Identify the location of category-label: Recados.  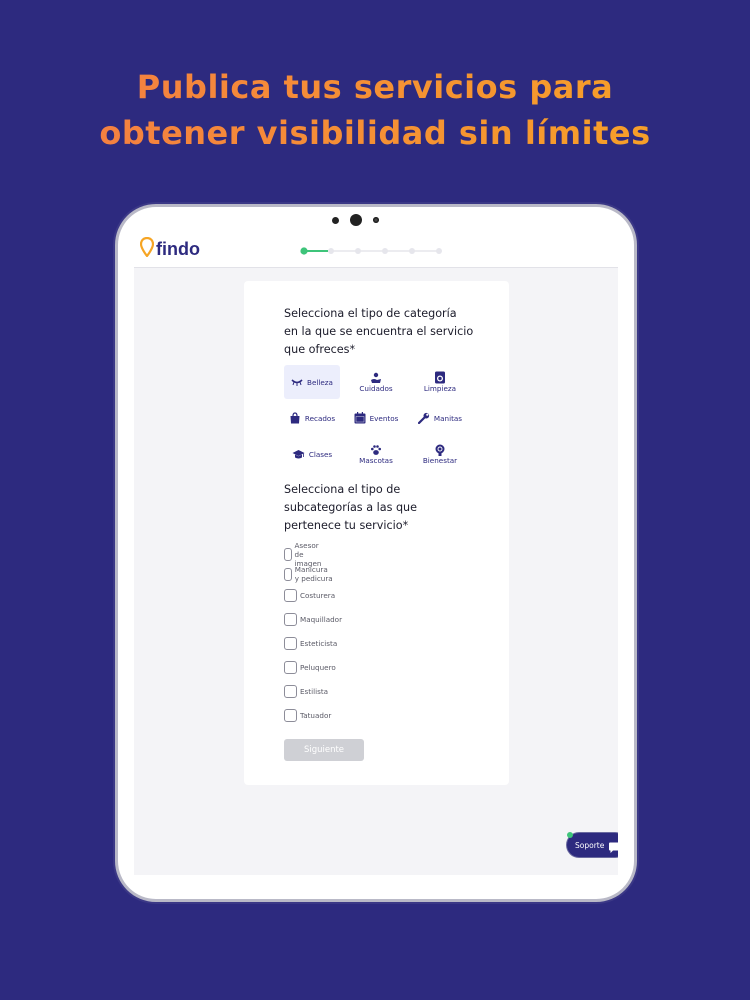
(320, 418).